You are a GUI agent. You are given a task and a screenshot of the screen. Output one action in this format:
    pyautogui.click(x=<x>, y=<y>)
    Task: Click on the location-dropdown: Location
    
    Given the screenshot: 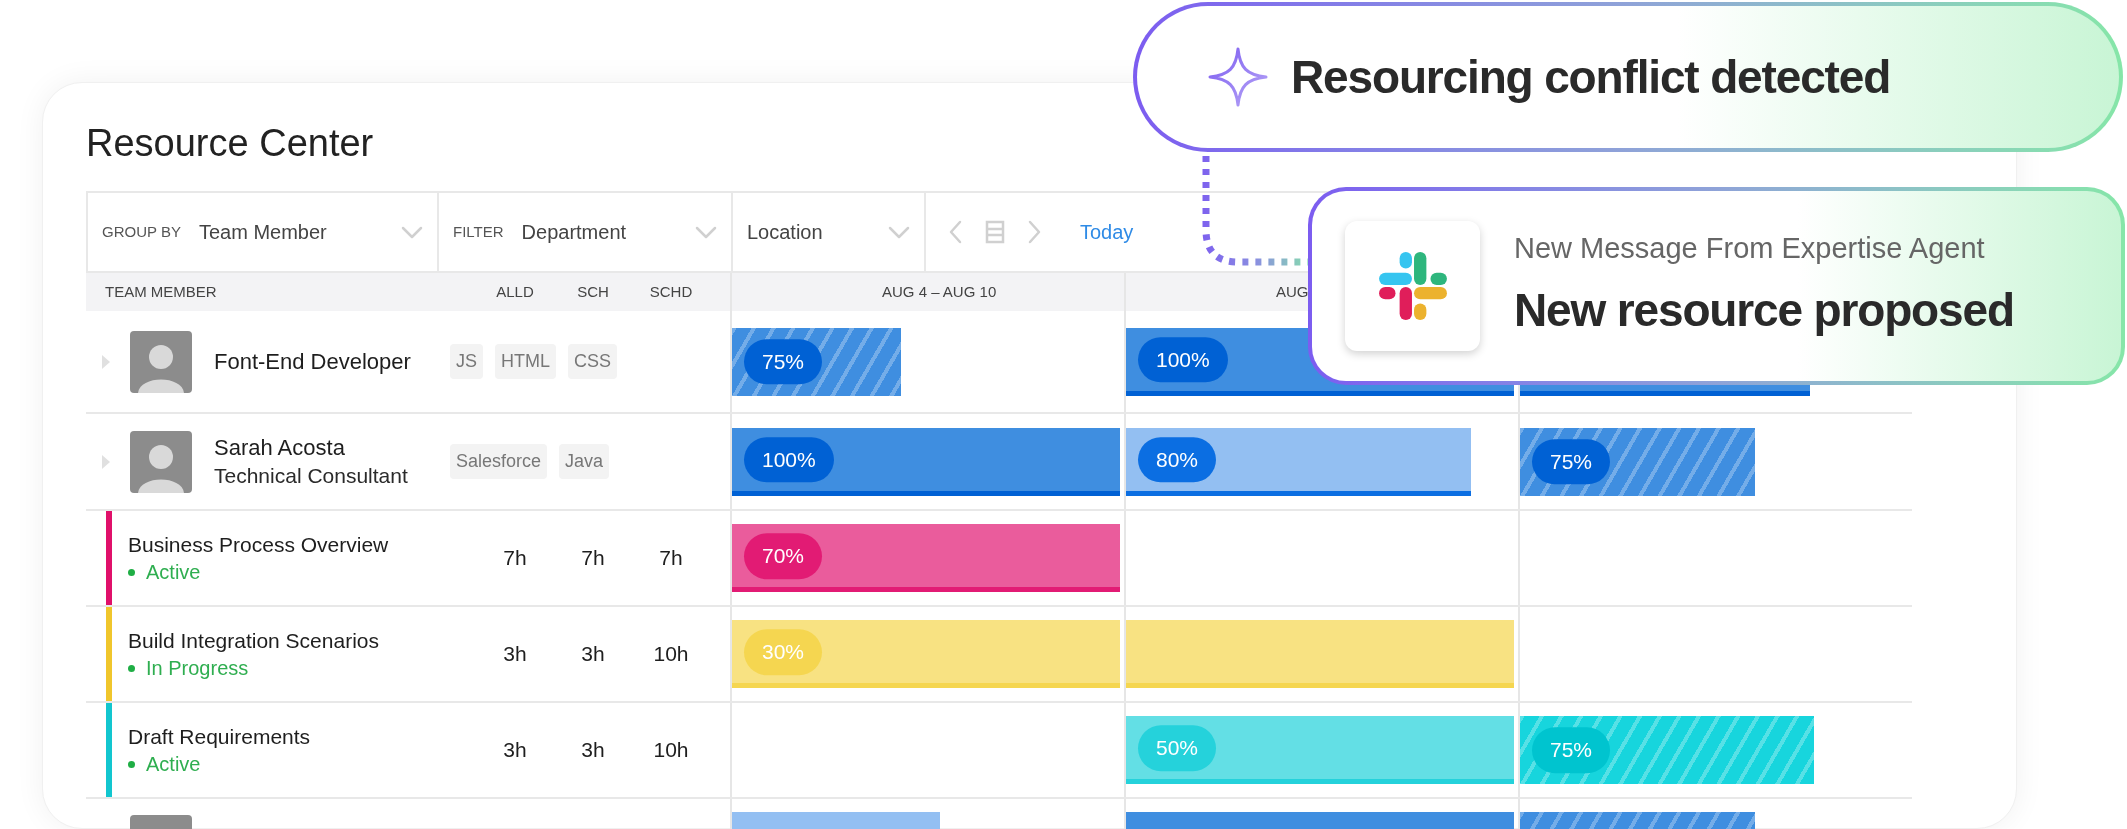 What is the action you would take?
    pyautogui.click(x=829, y=232)
    